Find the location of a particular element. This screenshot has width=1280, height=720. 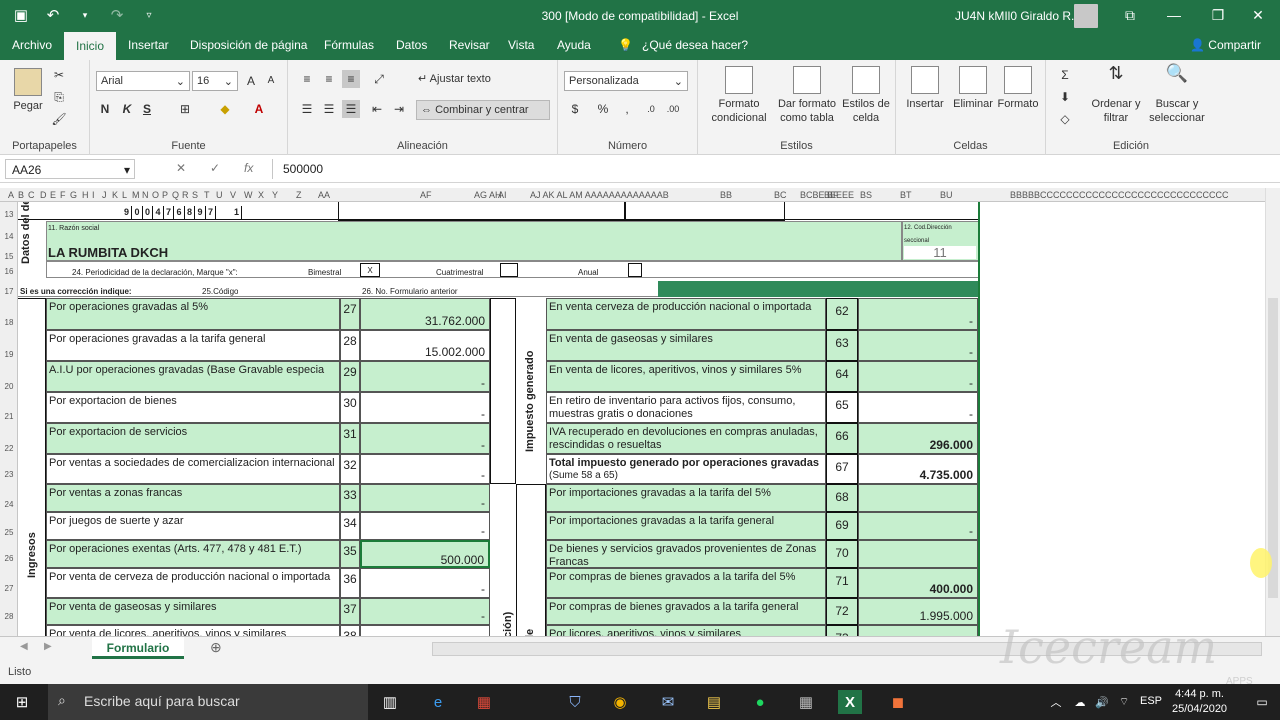

impuesto-value: 400.000 is located at coordinates (918, 583).